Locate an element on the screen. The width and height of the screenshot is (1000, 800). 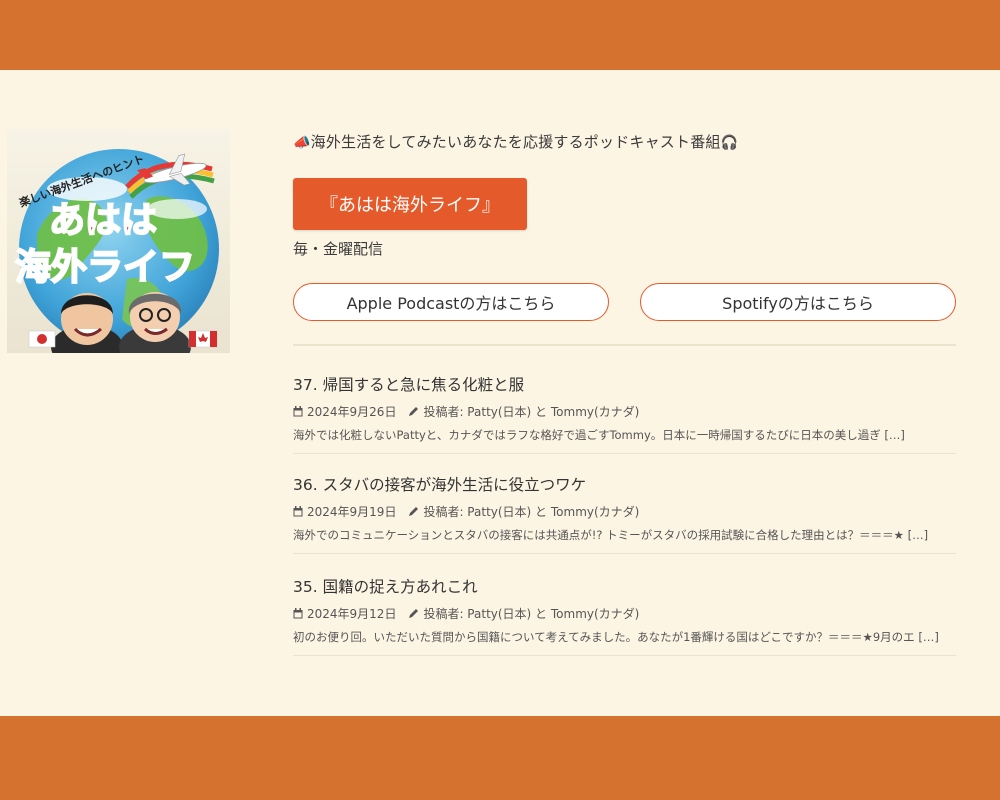
episode-title: 36. スタバの接客が海外生活に役立つワケ is located at coordinates (439, 484).